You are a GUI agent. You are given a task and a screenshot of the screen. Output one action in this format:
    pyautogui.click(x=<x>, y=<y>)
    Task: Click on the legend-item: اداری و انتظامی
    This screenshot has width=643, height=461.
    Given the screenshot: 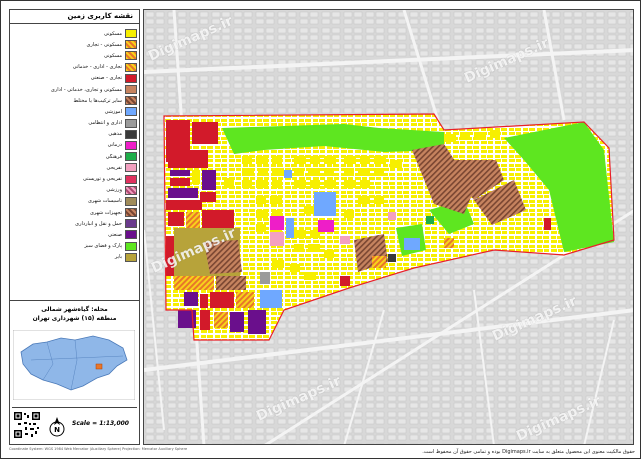 What is the action you would take?
    pyautogui.click(x=75, y=123)
    